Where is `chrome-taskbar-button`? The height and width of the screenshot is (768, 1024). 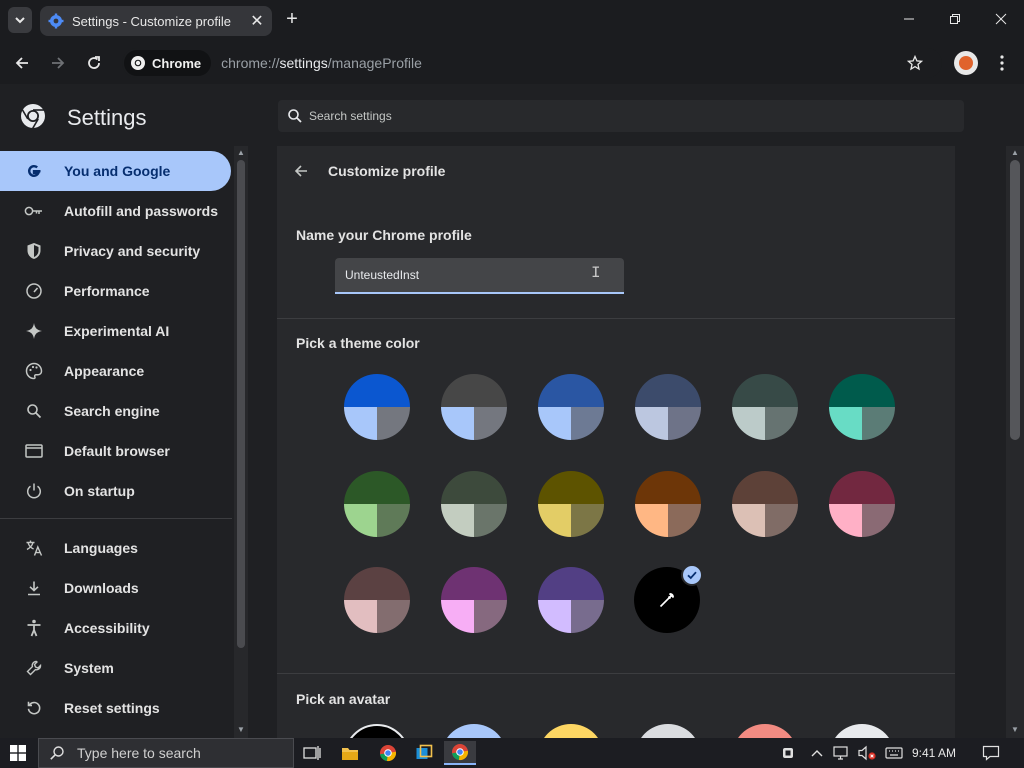 chrome-taskbar-button is located at coordinates (388, 753).